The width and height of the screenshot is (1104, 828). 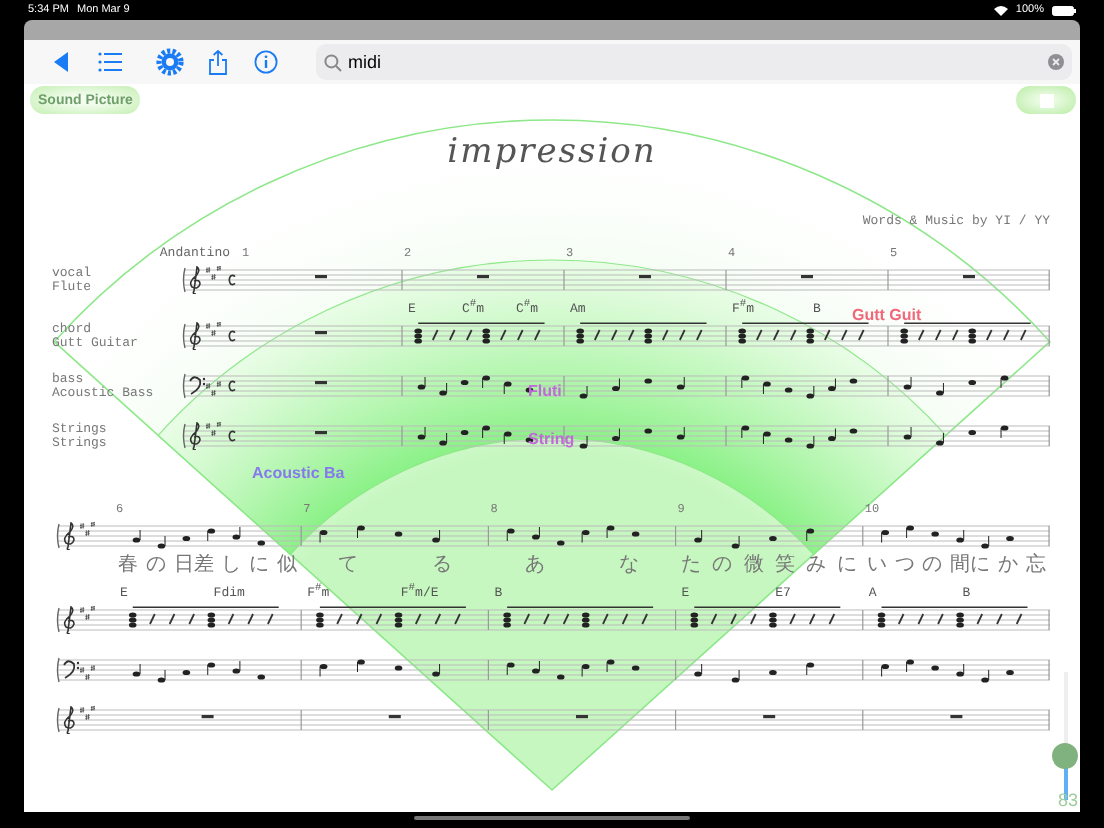 I want to click on lyric-syllable: あ, so click(x=535, y=566).